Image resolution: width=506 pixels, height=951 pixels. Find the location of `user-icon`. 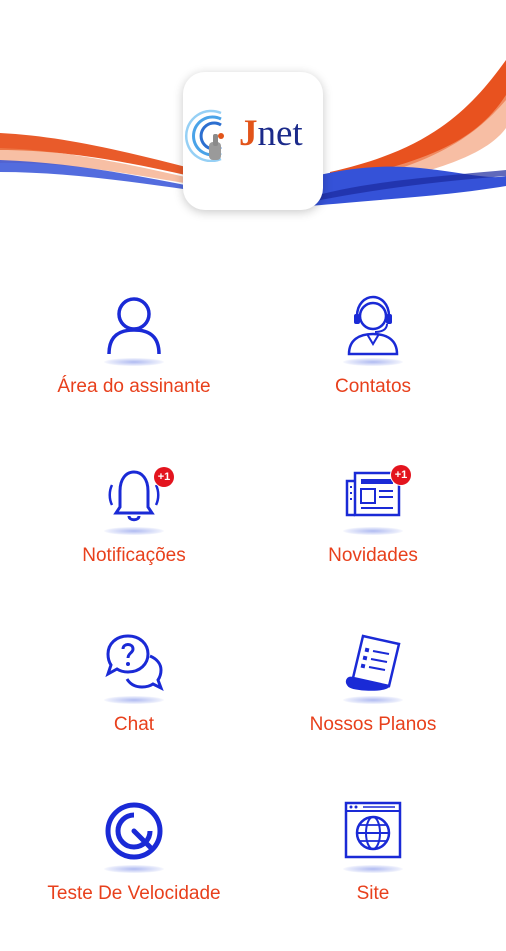

user-icon is located at coordinates (134, 326).